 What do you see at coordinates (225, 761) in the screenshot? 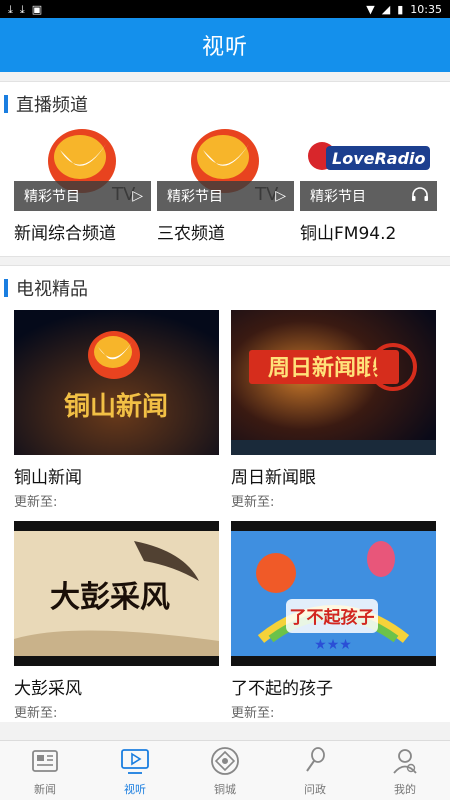
I see `city-icon` at bounding box center [225, 761].